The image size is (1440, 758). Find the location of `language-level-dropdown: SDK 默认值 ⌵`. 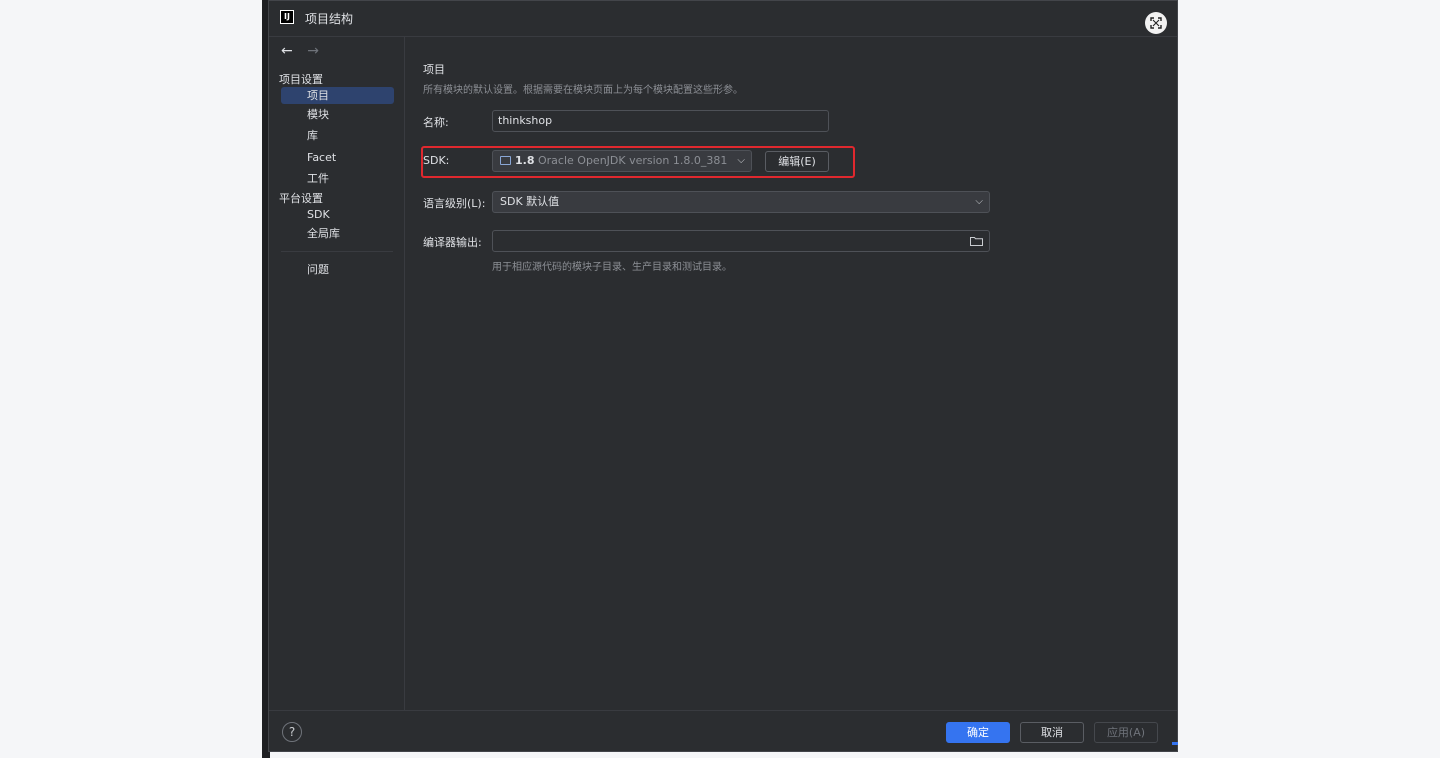

language-level-dropdown: SDK 默认值 ⌵ is located at coordinates (741, 202).